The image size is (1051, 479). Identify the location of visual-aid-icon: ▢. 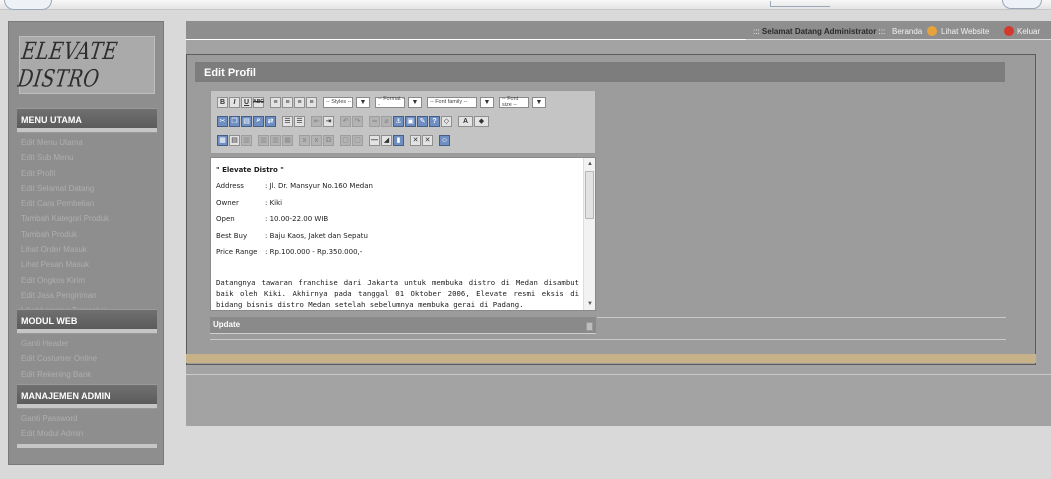
(345, 140).